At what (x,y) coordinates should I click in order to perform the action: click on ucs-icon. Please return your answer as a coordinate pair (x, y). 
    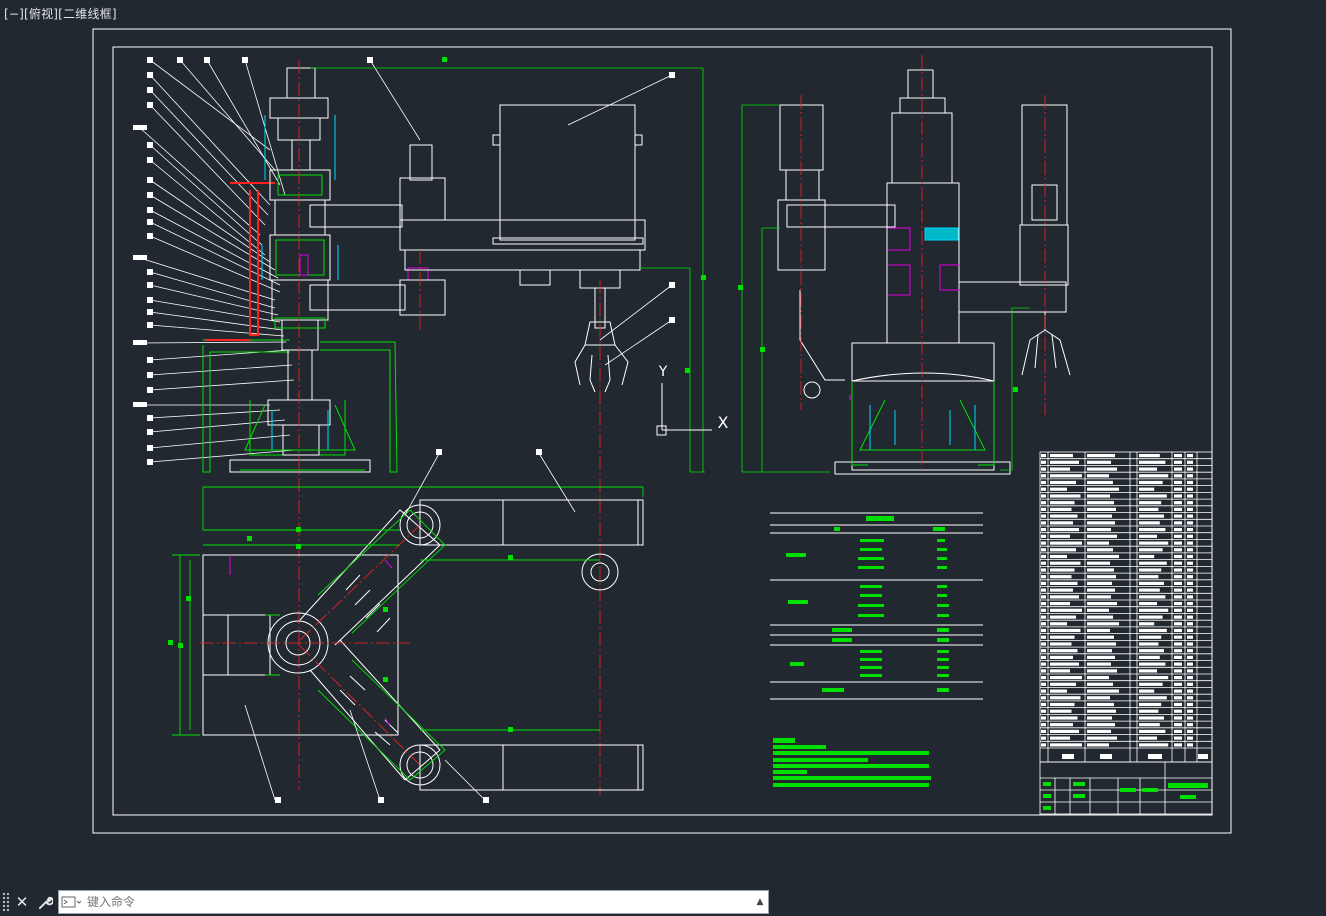
    Looking at the image, I should click on (684, 409).